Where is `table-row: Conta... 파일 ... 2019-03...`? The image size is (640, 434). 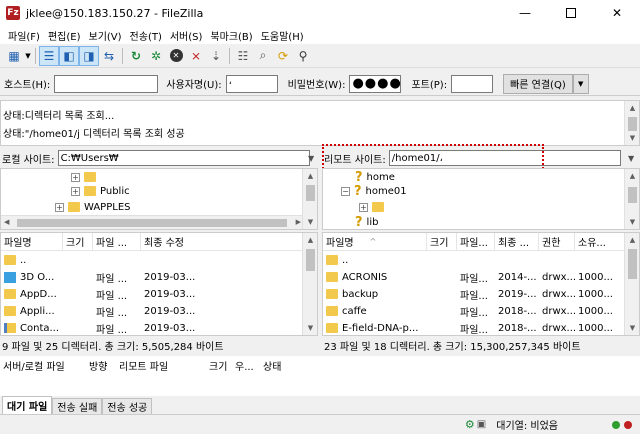 table-row: Conta... 파일 ... 2019-03... is located at coordinates (121, 327).